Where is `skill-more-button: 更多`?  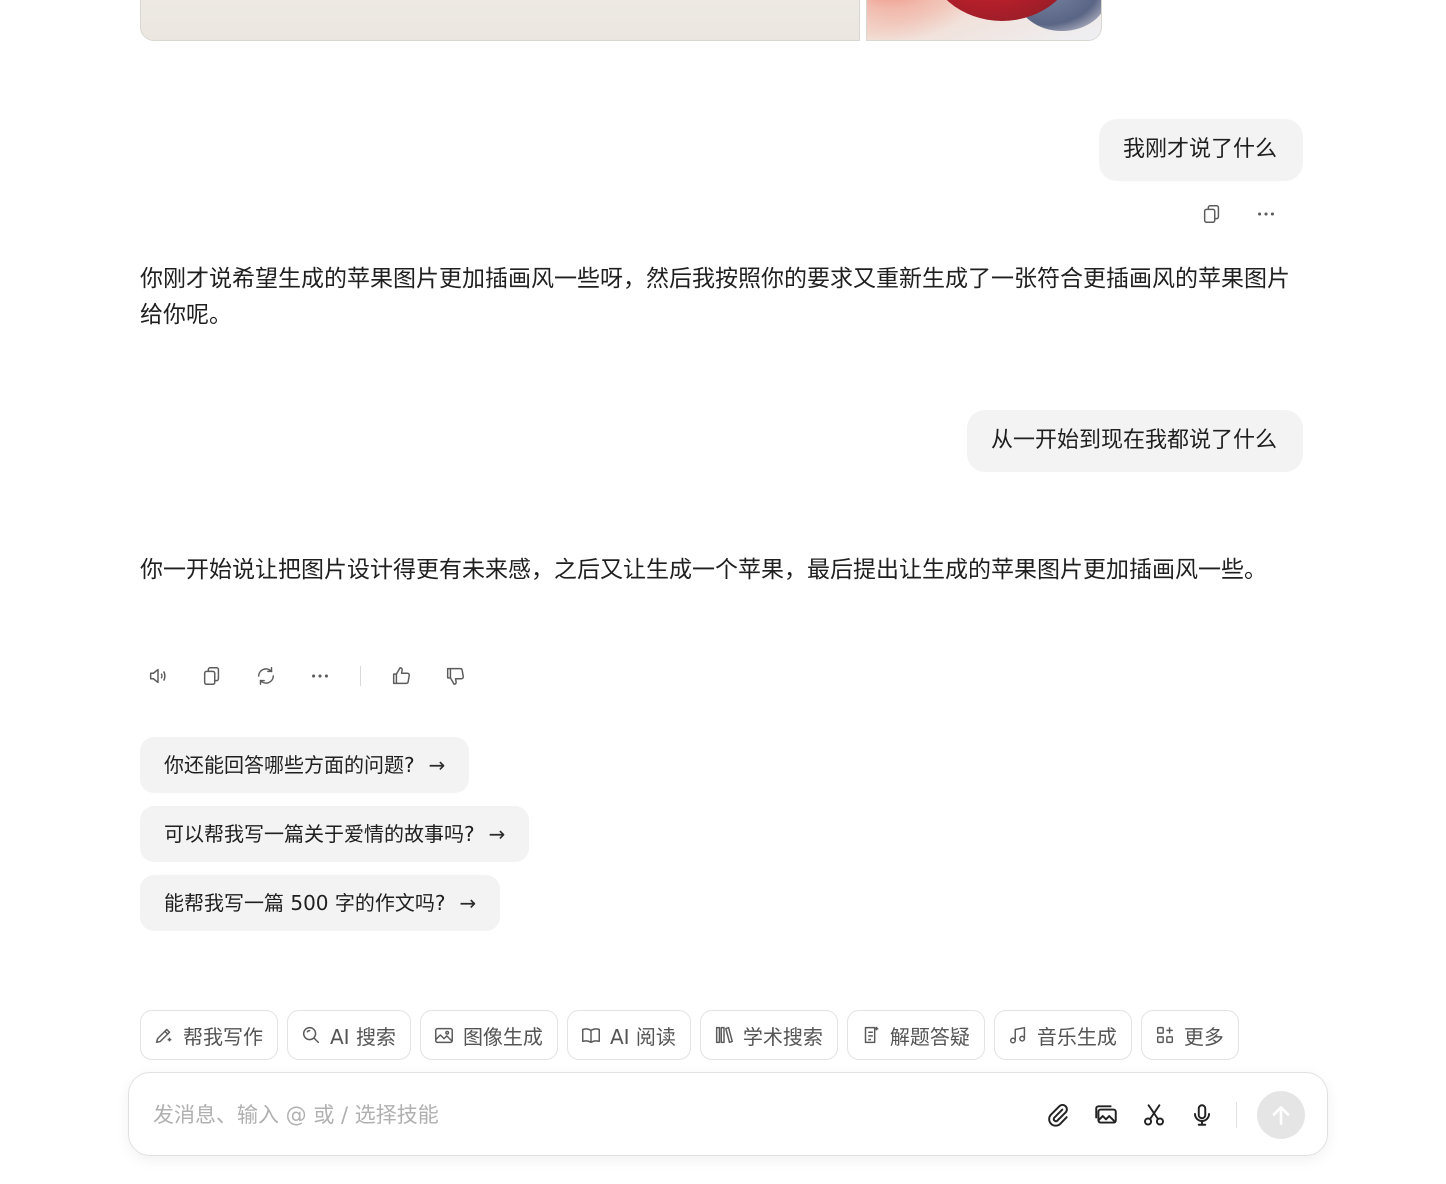 skill-more-button: 更多 is located at coordinates (1189, 1035).